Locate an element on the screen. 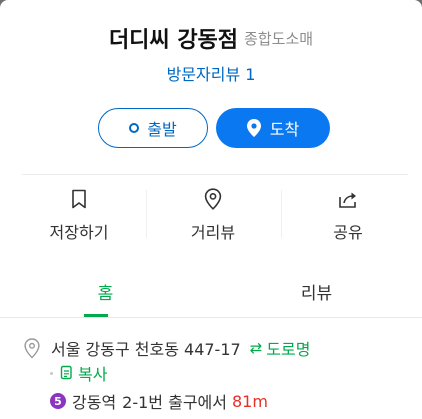 This screenshot has width=422, height=419. origin-dot-icon is located at coordinates (134, 128).